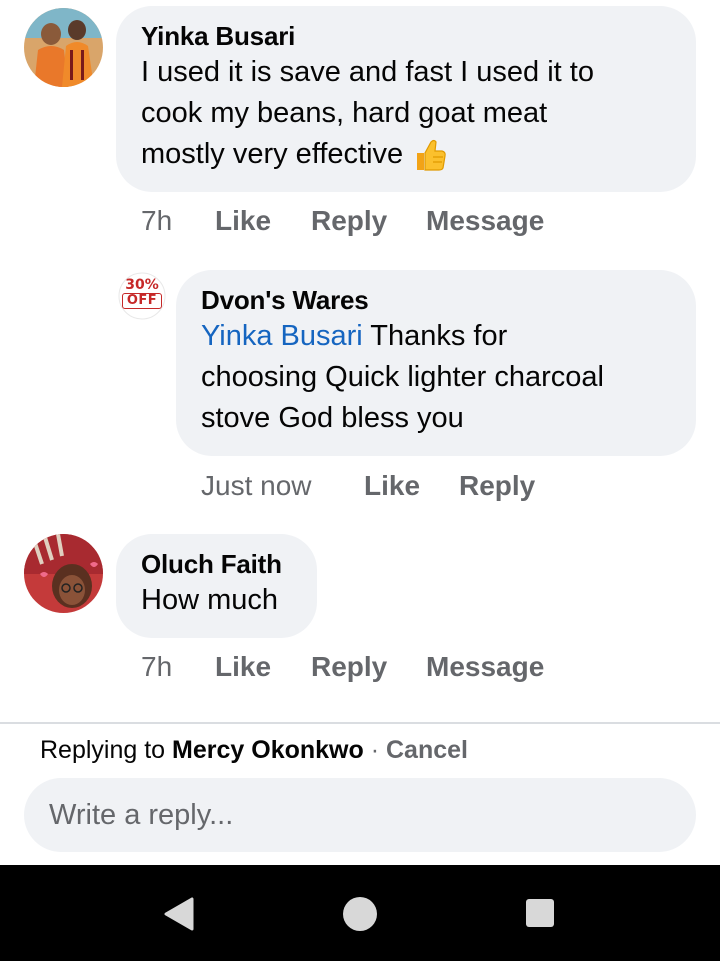  Describe the element at coordinates (332, 418) in the screenshot. I see `comment-text-line: stove God bless you` at that location.